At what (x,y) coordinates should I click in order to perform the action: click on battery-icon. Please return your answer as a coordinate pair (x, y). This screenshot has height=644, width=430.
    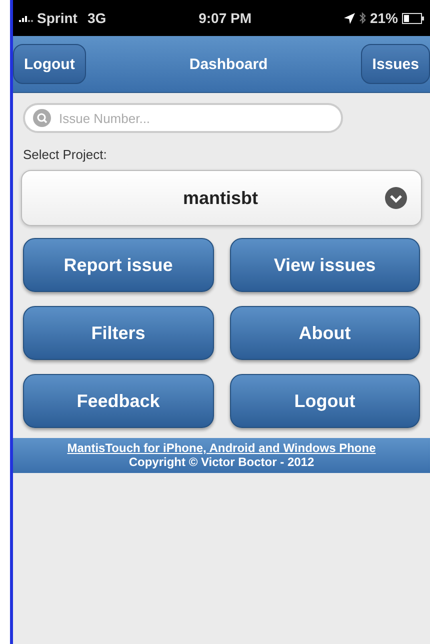
    Looking at the image, I should click on (413, 18).